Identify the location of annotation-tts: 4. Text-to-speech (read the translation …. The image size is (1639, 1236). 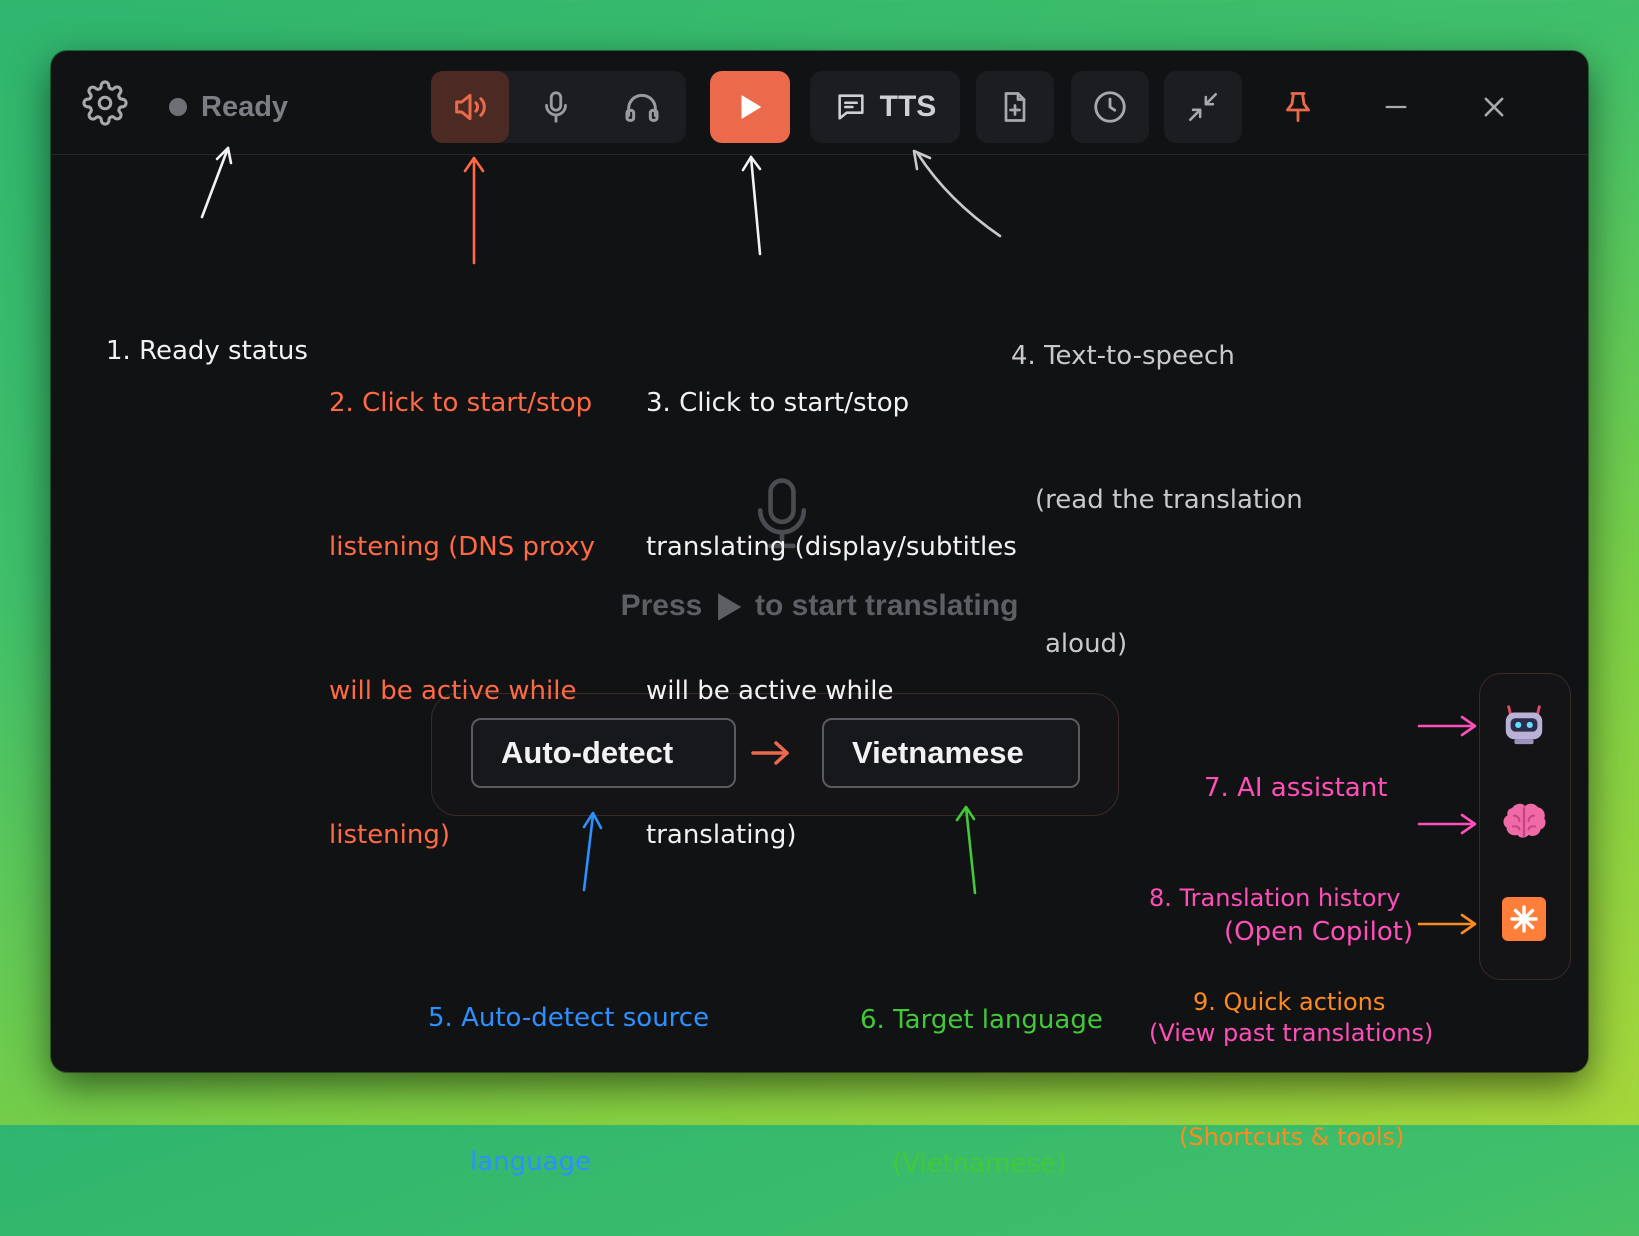
(1157, 500).